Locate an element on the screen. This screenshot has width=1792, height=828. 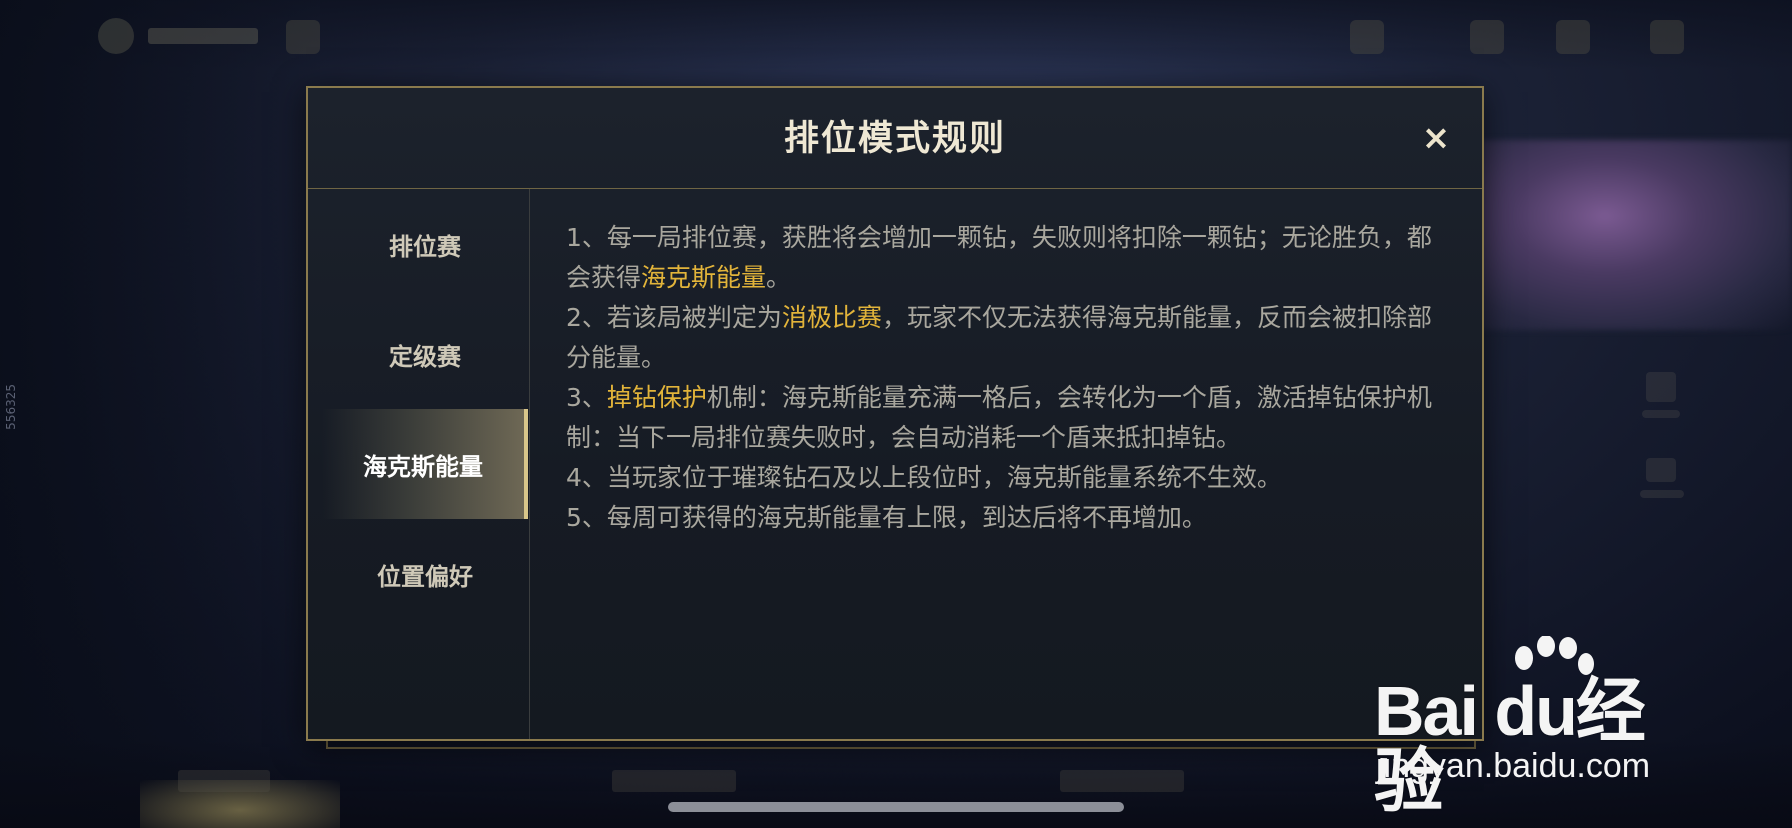
rule-highlight: 消极比赛 is located at coordinates (831, 317).